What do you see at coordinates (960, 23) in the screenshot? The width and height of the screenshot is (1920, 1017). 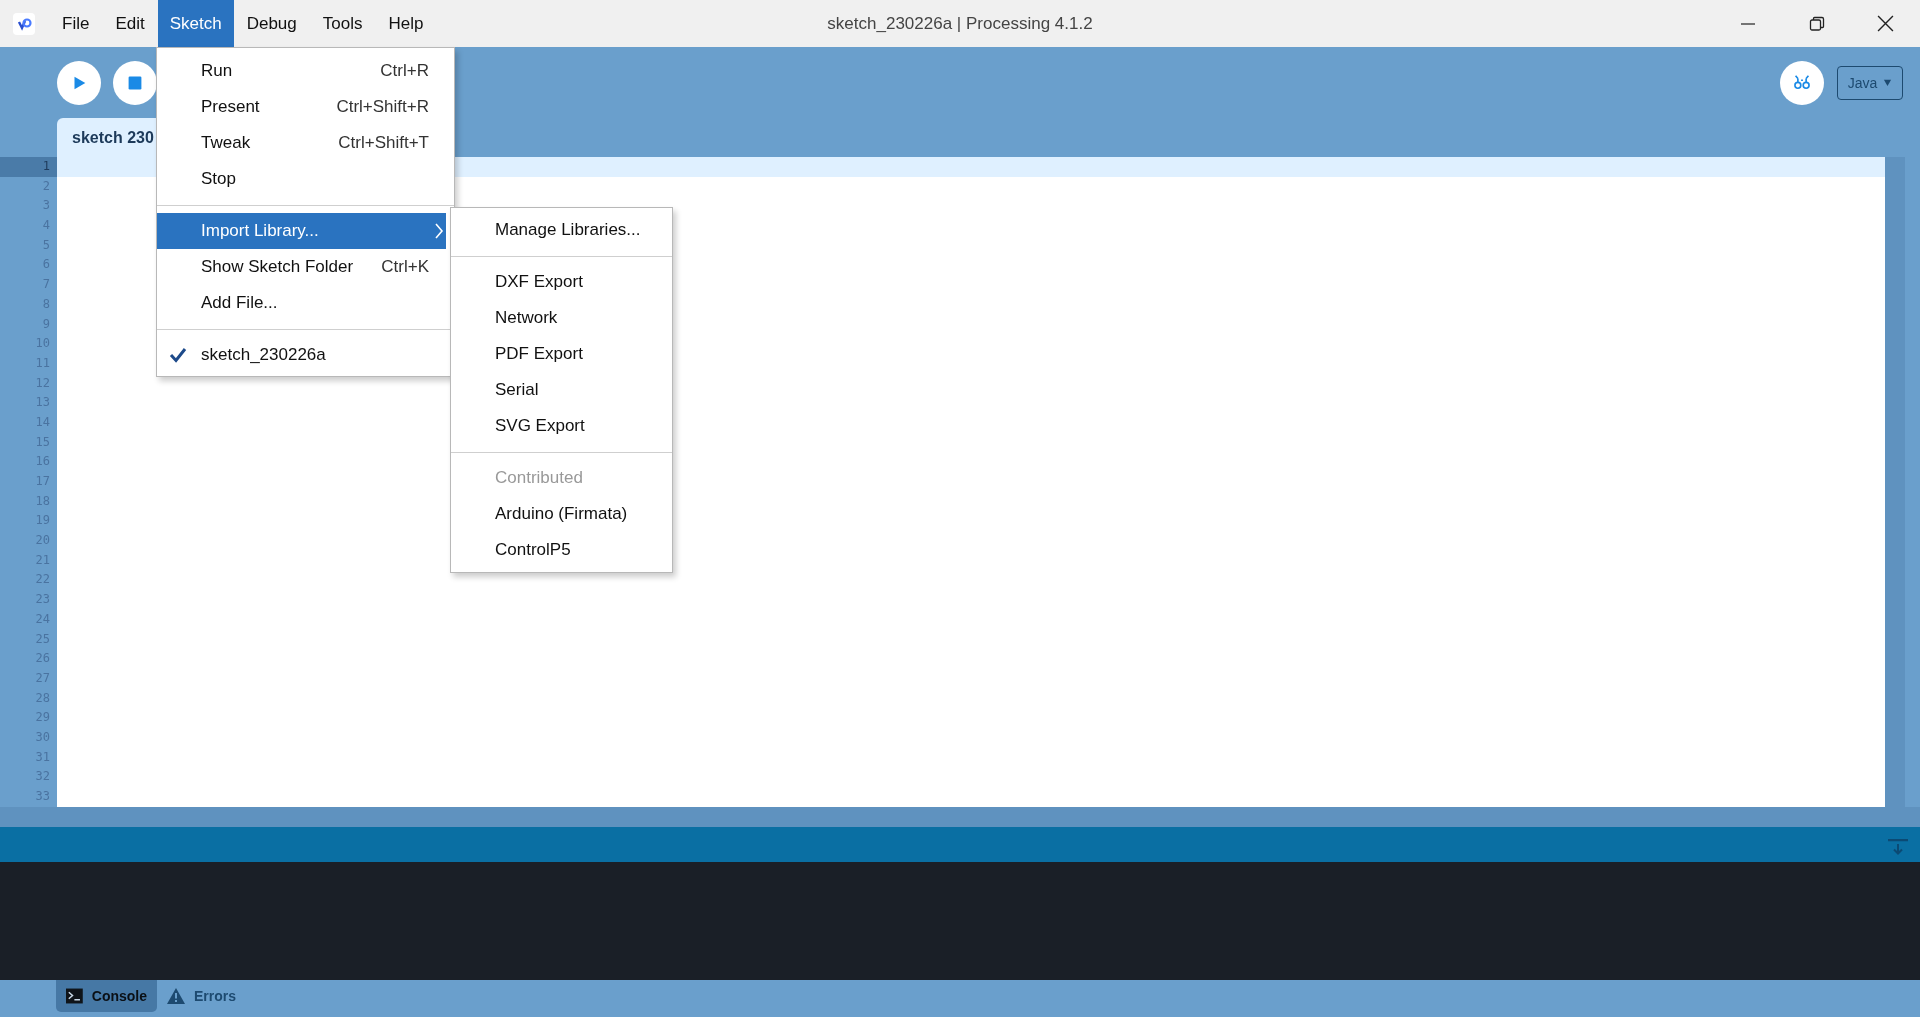 I see `window-title: sketch_230226a | Processing 4.1.2` at bounding box center [960, 23].